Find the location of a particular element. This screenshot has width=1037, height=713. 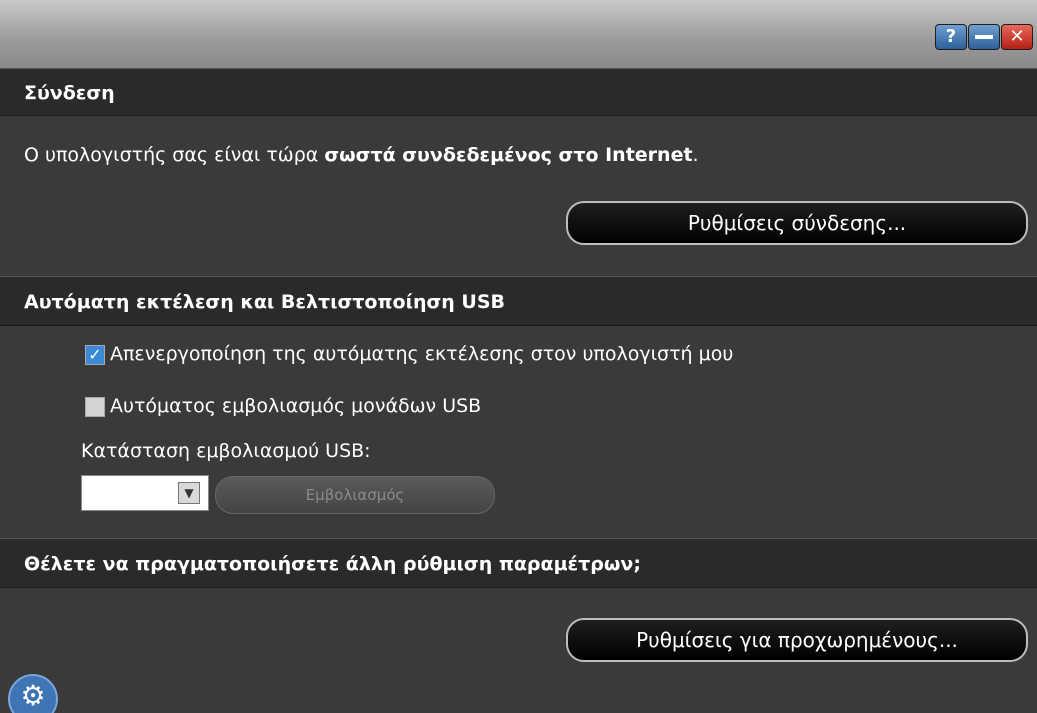

chevron-down-icon: ▼ is located at coordinates (189, 493).